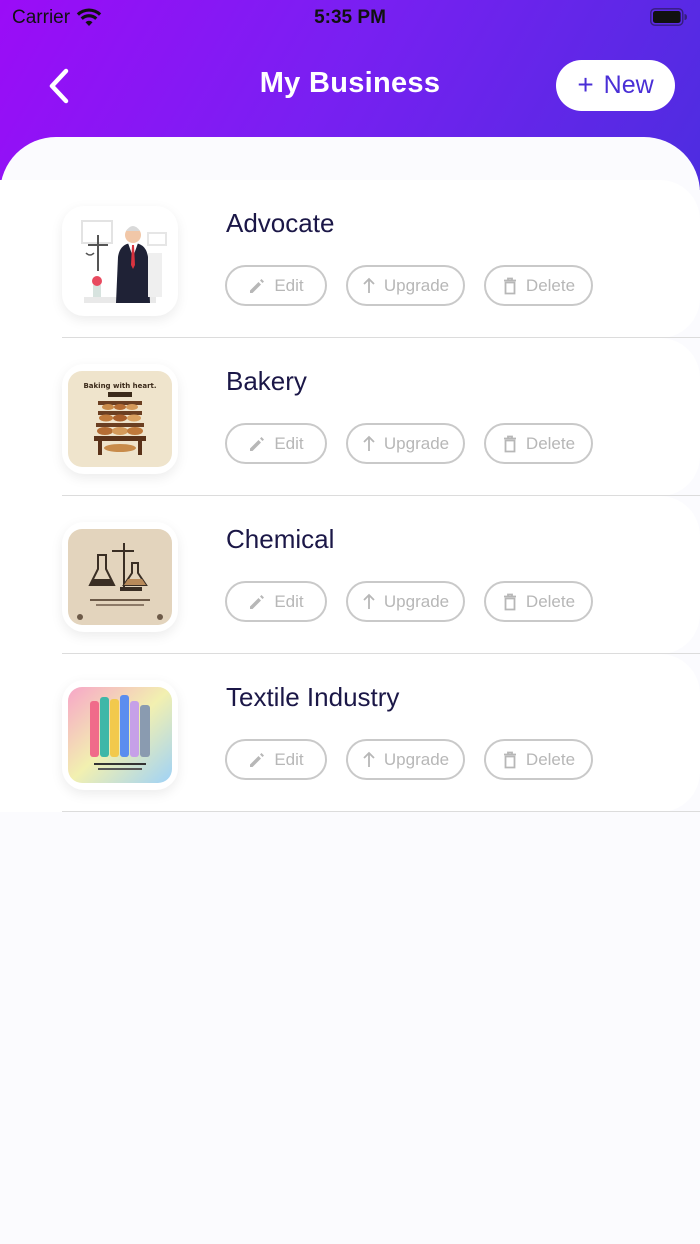 Image resolution: width=700 pixels, height=1244 pixels. I want to click on bakery-image: Baking with heart., so click(120, 419).